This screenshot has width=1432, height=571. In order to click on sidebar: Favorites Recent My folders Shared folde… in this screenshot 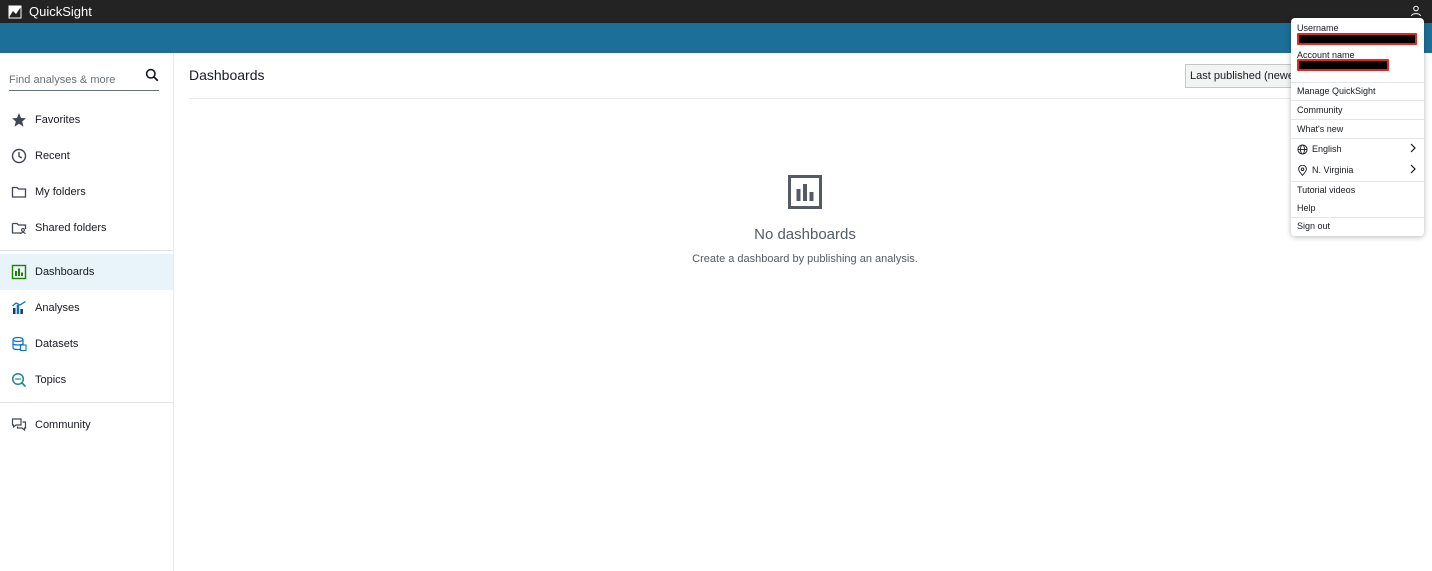, I will do `click(87, 312)`.